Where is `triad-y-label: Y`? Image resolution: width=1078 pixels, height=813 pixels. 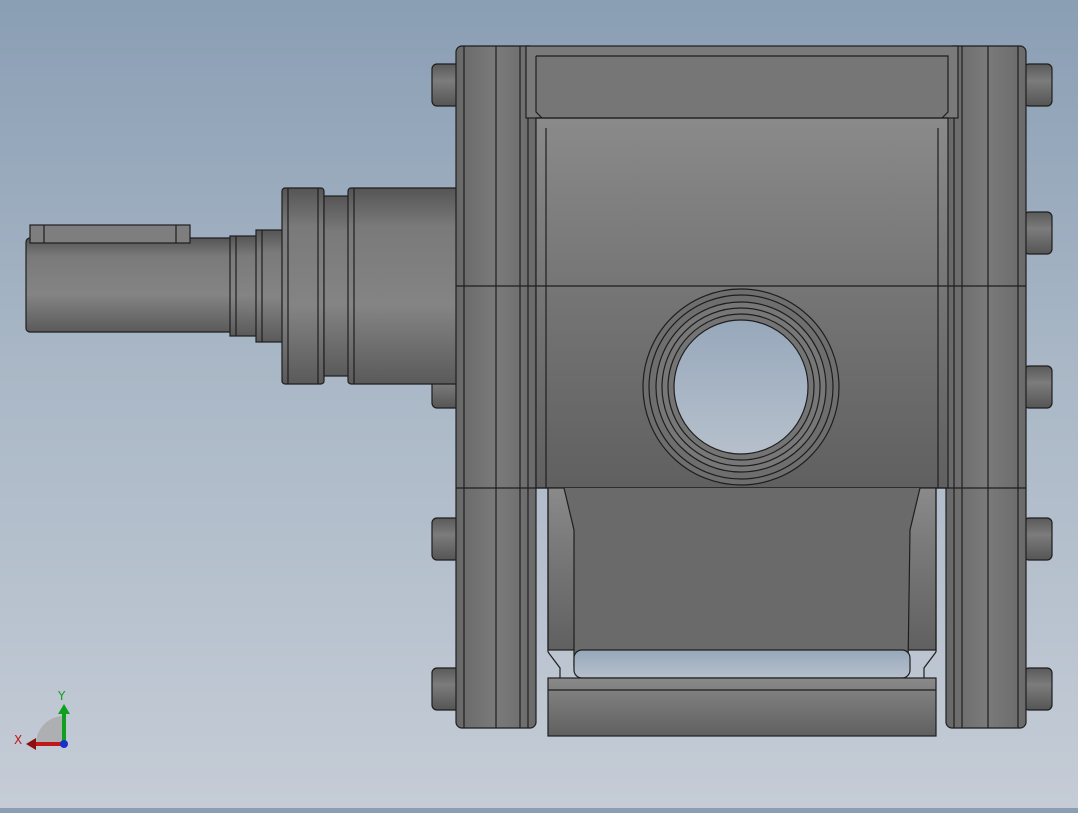 triad-y-label: Y is located at coordinates (61, 696).